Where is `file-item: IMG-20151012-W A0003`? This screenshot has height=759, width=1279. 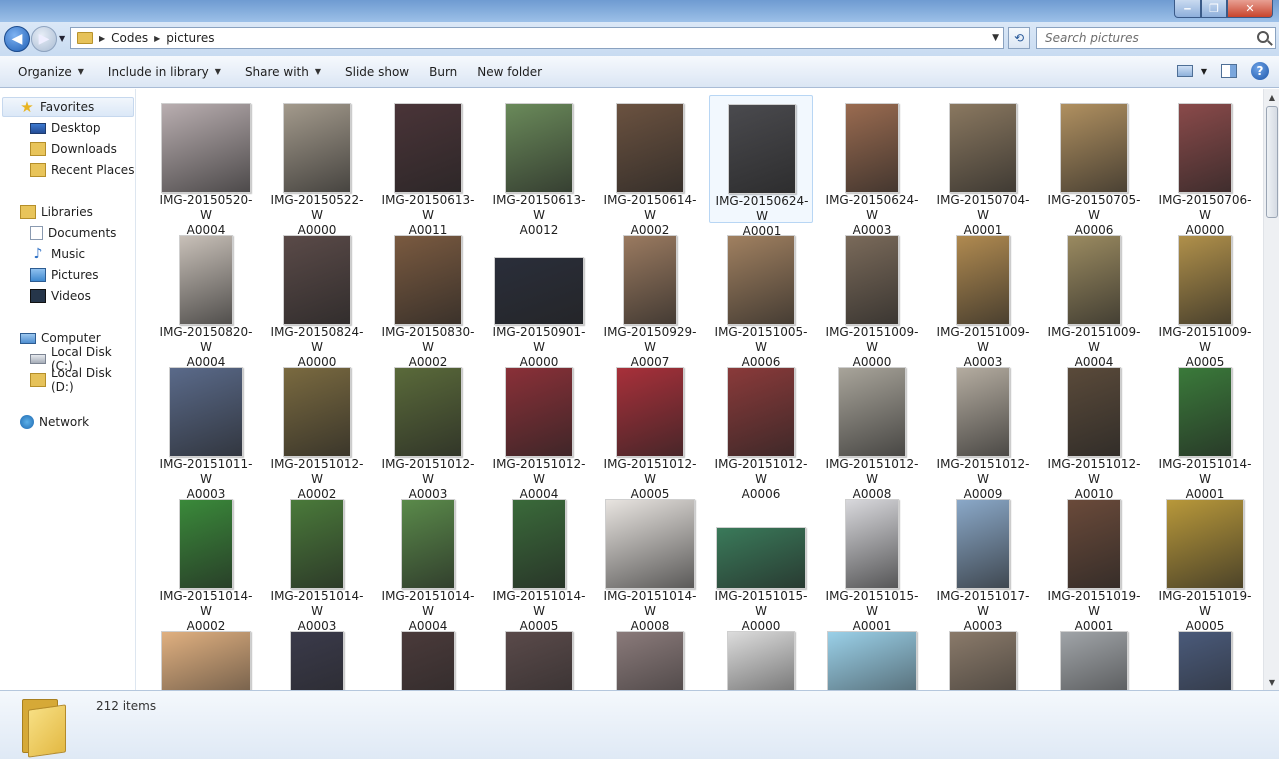 file-item: IMG-20151012-W A0003 is located at coordinates (428, 430).